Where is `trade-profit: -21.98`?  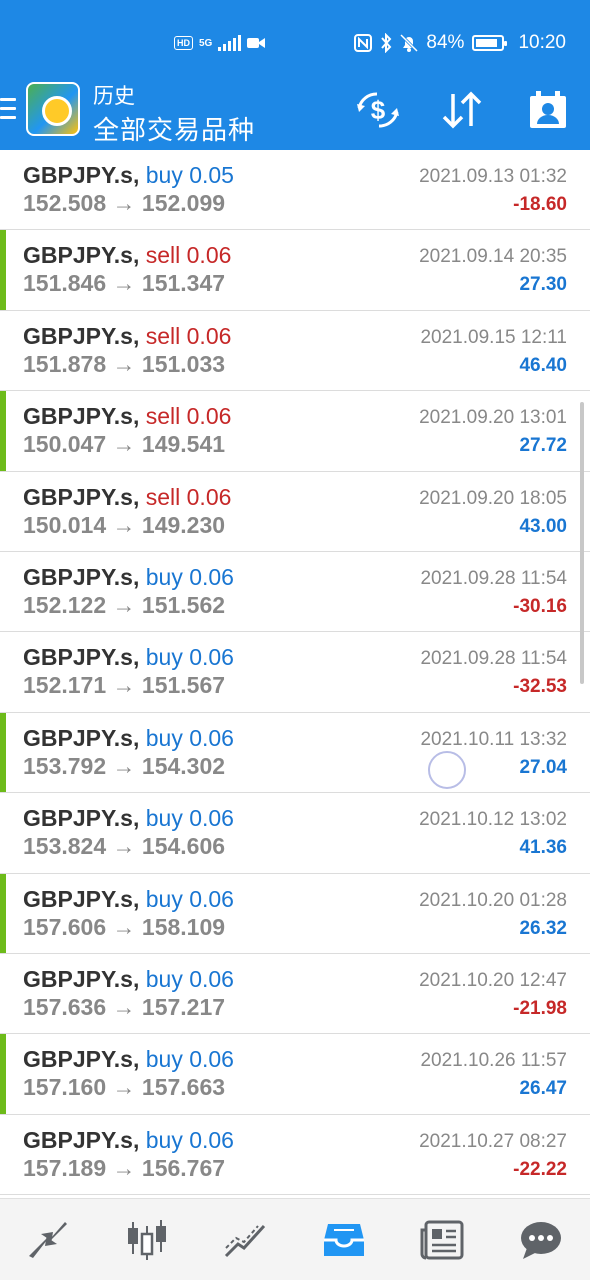 trade-profit: -21.98 is located at coordinates (540, 1008).